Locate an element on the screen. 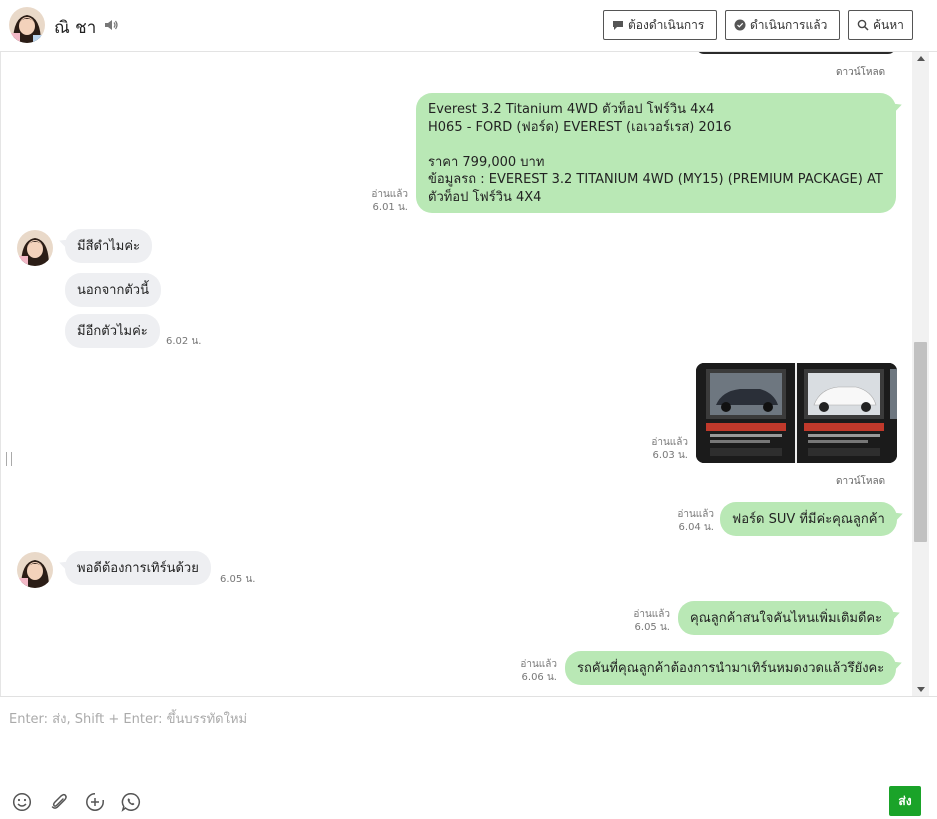 The width and height of the screenshot is (937, 819). contact-name: ณิ ชา is located at coordinates (75, 28).